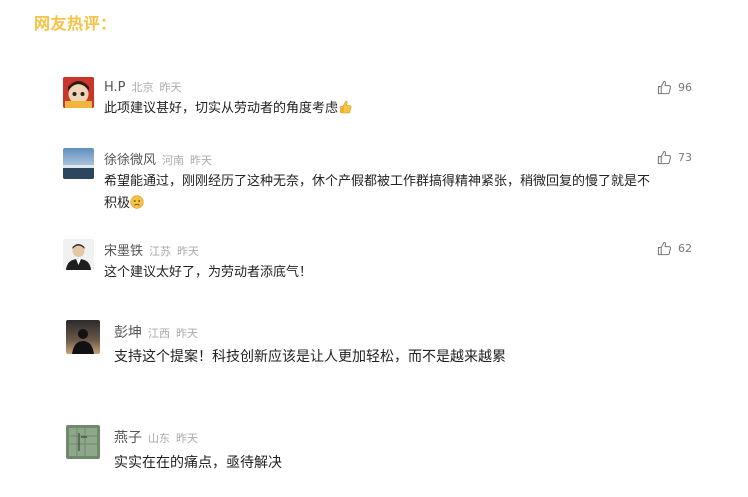  Describe the element at coordinates (310, 357) in the screenshot. I see `comment-text: 支持这个提案！科技创新应该是让人更加轻松，而不是越来越累` at that location.